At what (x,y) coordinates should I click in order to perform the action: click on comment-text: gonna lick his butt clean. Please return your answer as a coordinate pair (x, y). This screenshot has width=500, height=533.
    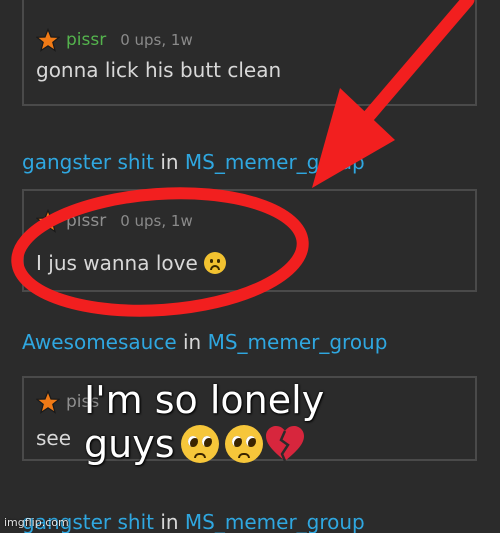
    Looking at the image, I should click on (159, 70).